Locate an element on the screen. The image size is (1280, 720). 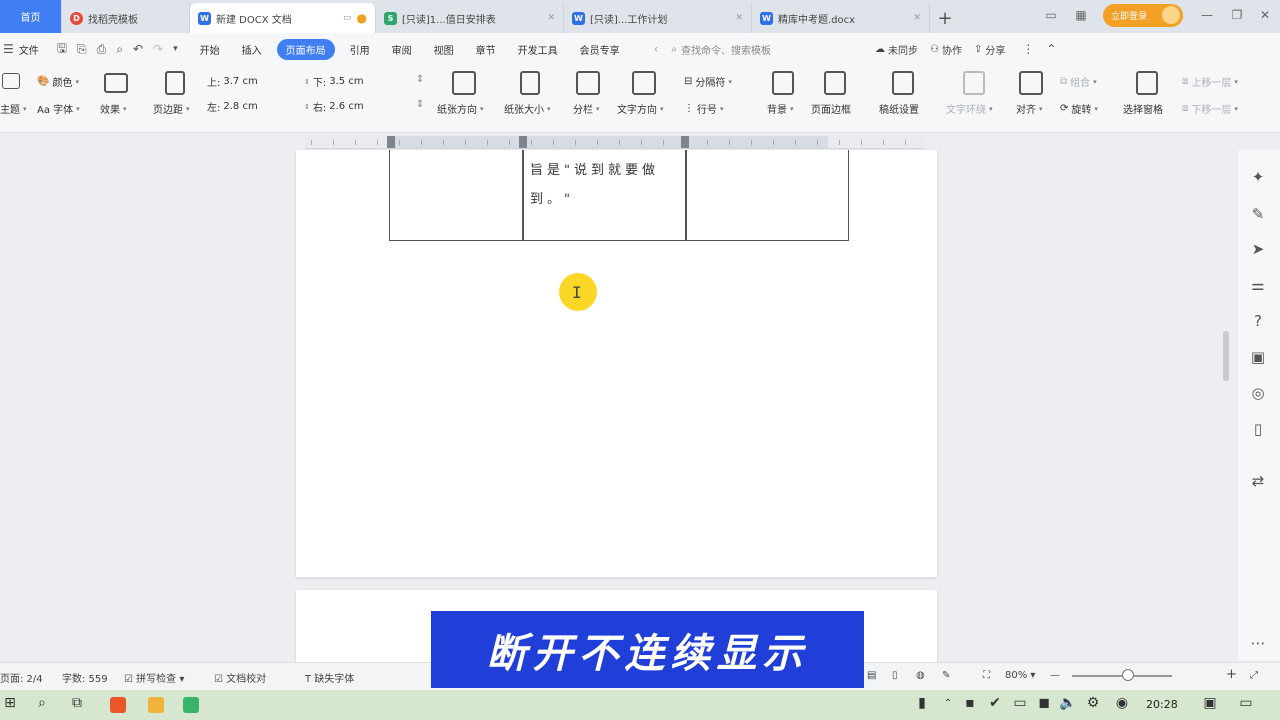
zoom-out-button: — is located at coordinates (1055, 675).